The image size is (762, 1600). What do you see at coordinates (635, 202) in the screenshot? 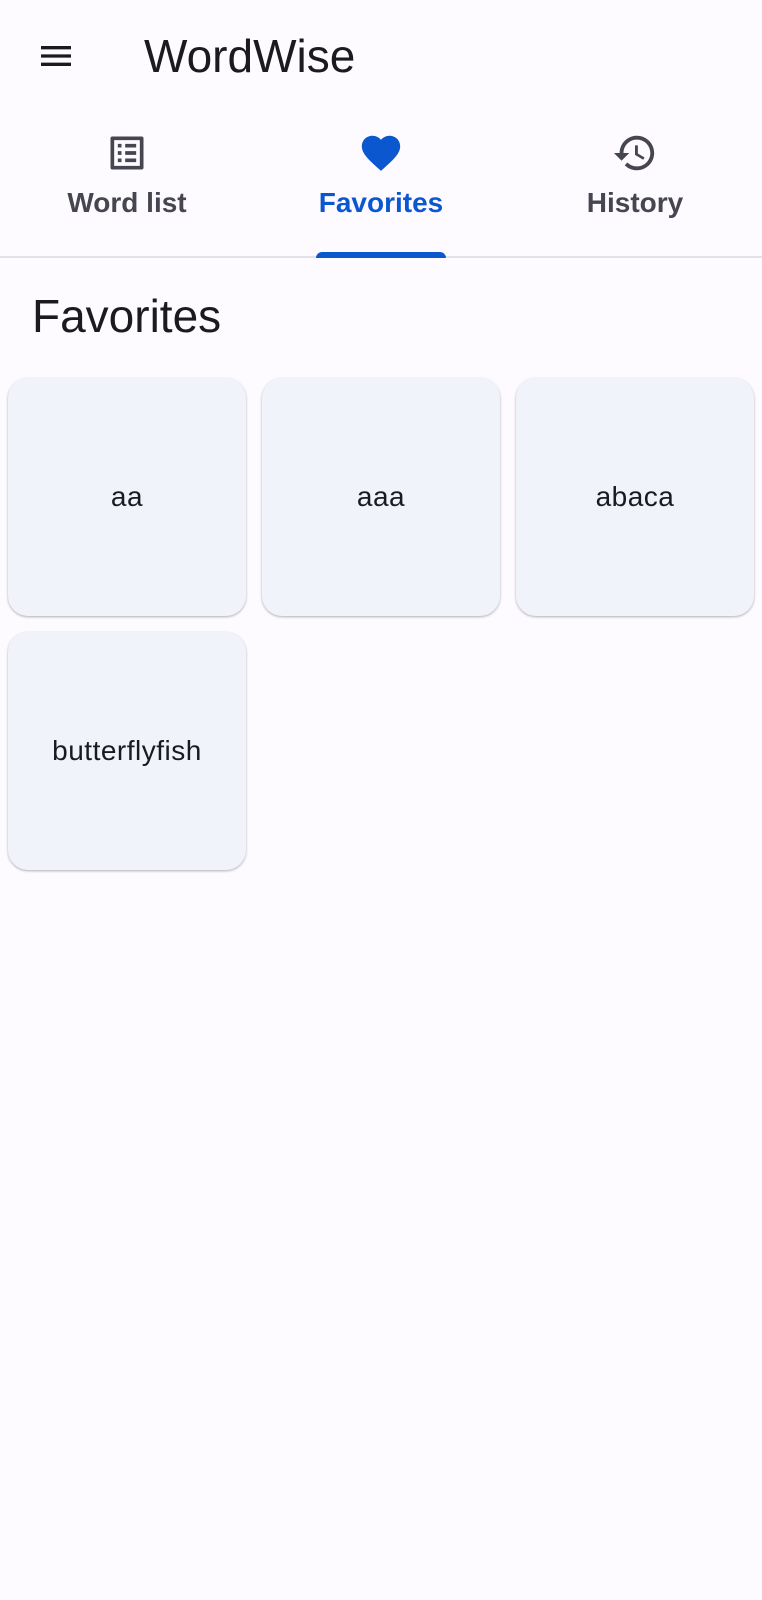
I see `tab-label-history: History` at bounding box center [635, 202].